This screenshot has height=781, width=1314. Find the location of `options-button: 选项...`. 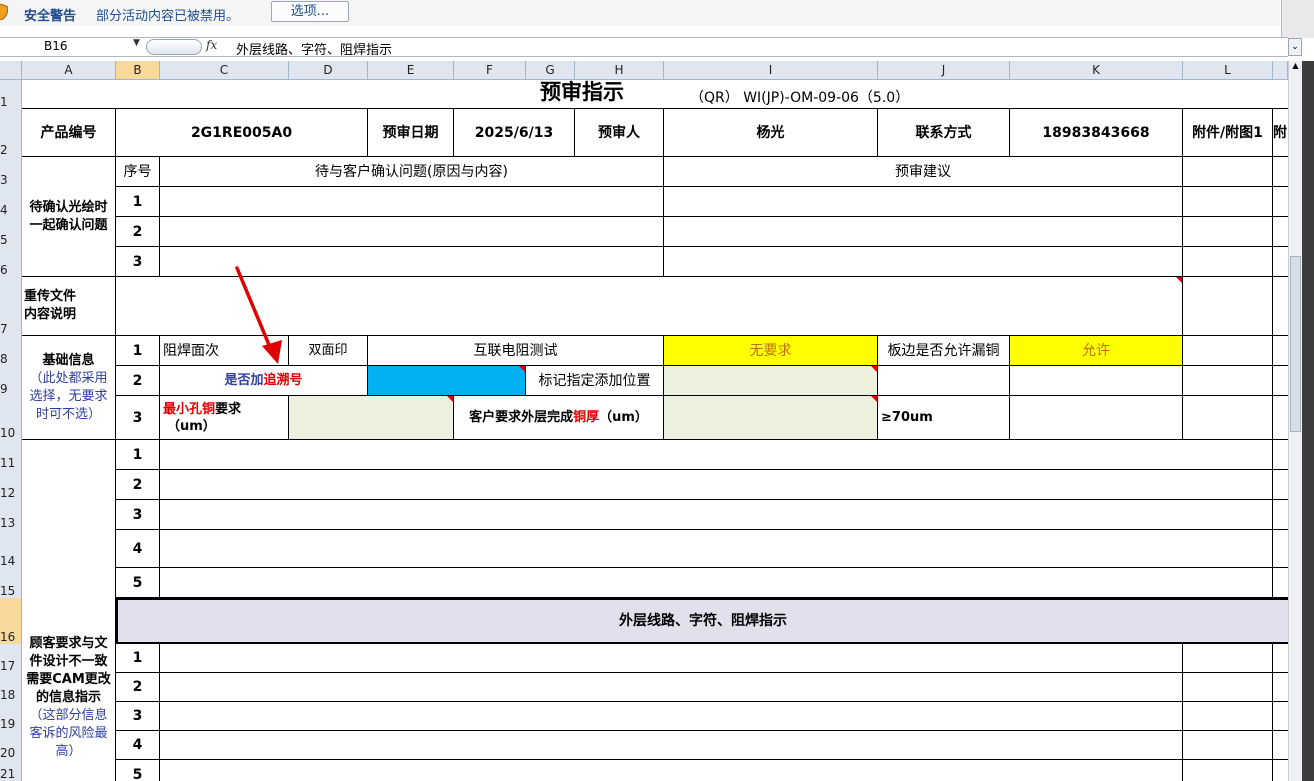

options-button: 选项... is located at coordinates (310, 11).